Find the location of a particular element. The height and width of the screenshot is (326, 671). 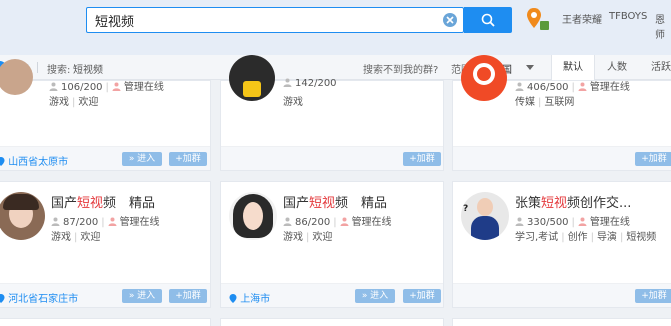

member-count: 87/200 | 管理在线 is located at coordinates (105, 220).